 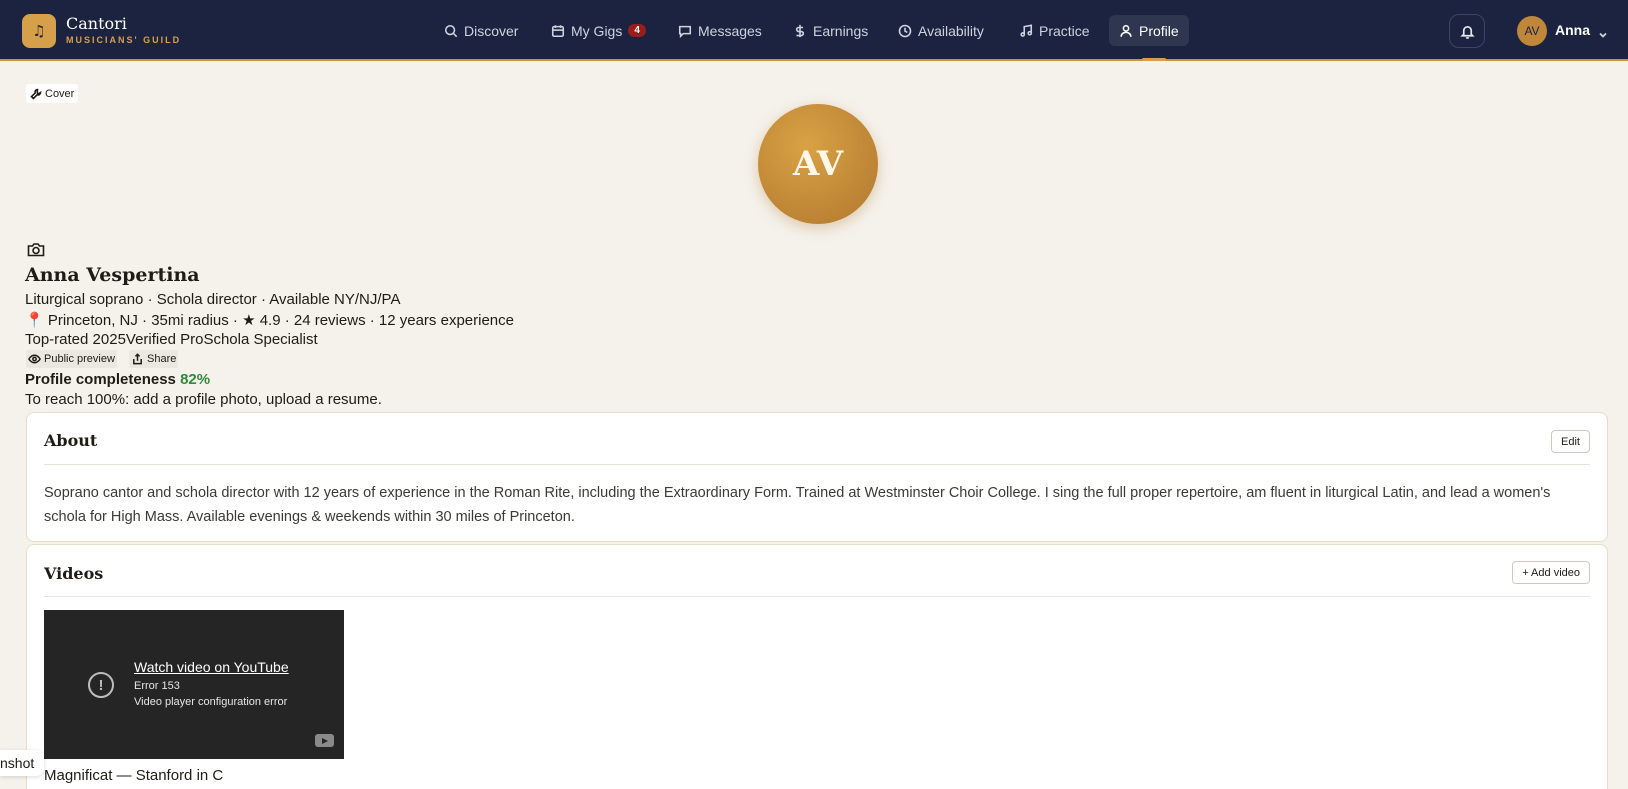 I want to click on cover-label: Cover, so click(x=60, y=93).